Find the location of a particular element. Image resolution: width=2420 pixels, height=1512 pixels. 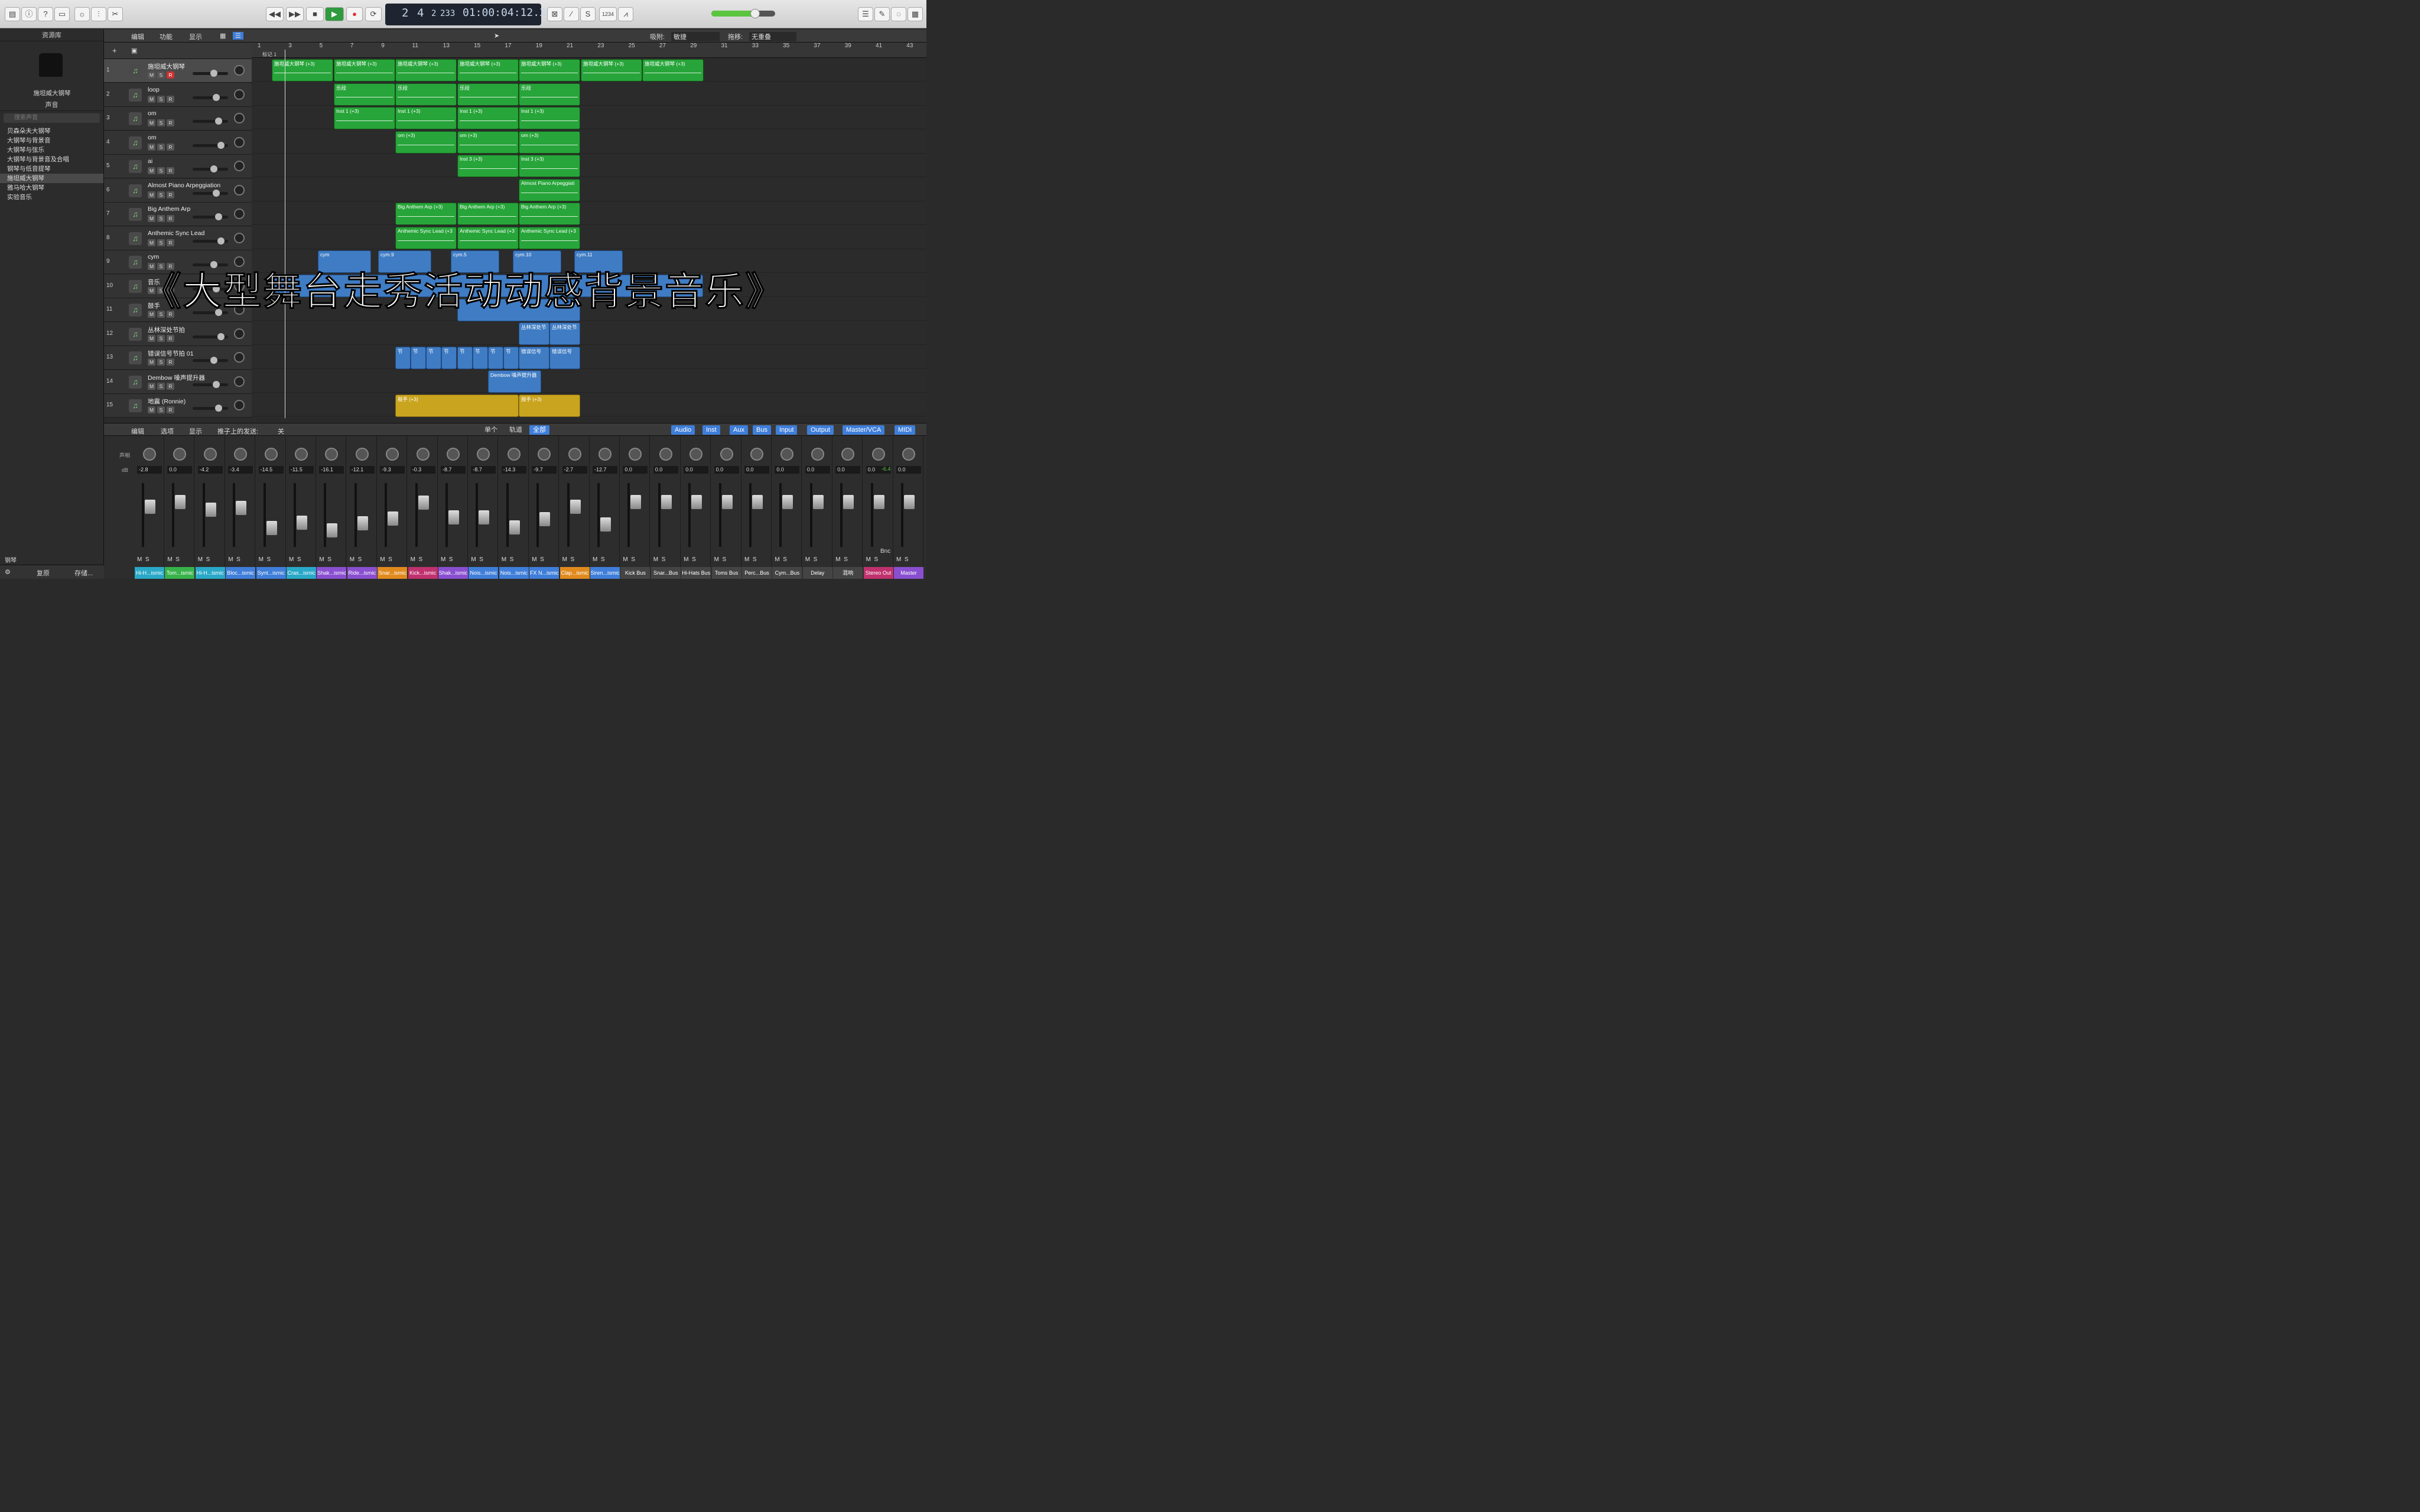

region: Inst 3 (+3) is located at coordinates (549, 166).